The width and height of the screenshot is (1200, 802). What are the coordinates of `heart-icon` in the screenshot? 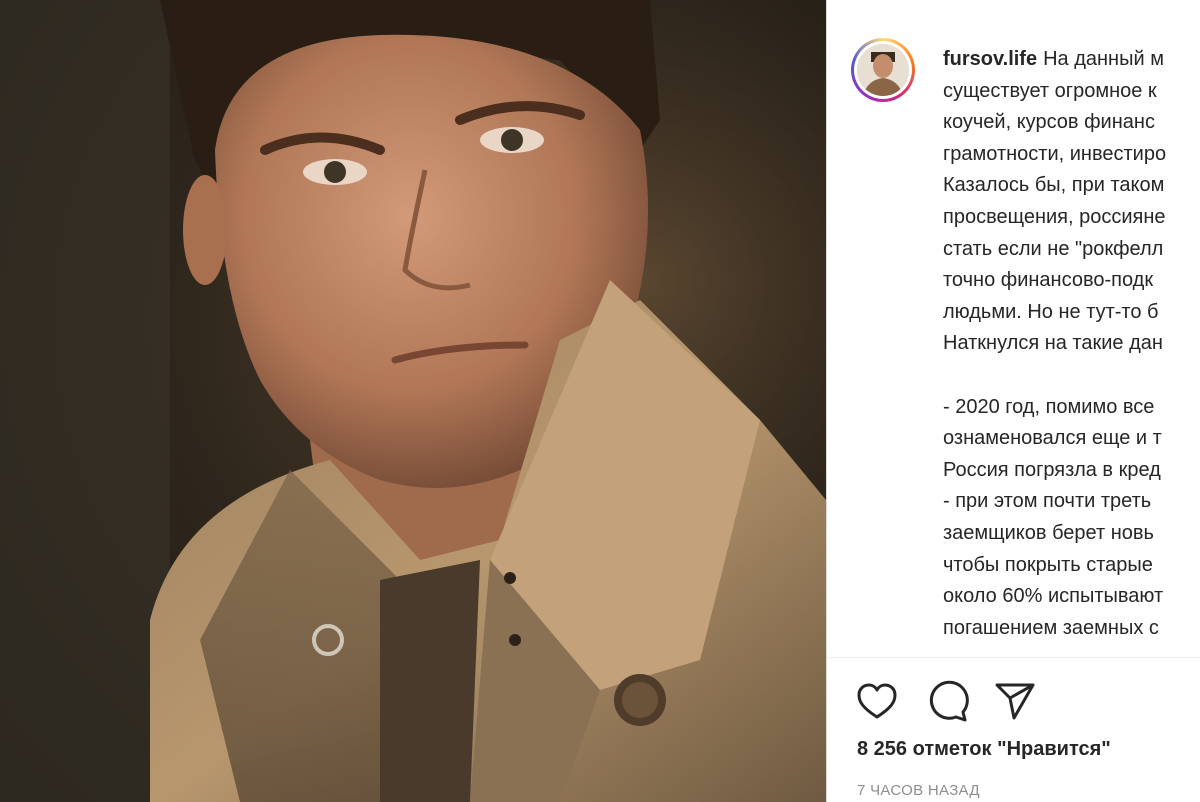 It's located at (877, 701).